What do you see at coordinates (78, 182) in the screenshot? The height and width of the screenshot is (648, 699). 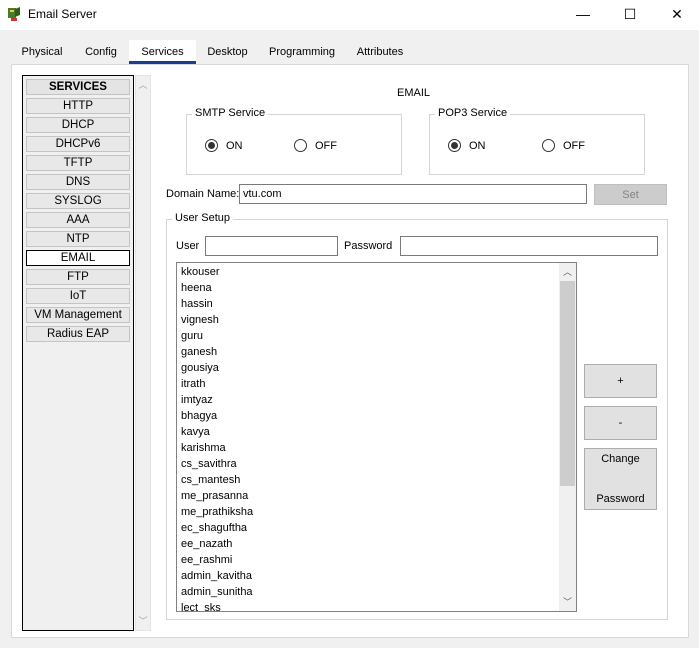 I see `service-item-dns: DNS` at bounding box center [78, 182].